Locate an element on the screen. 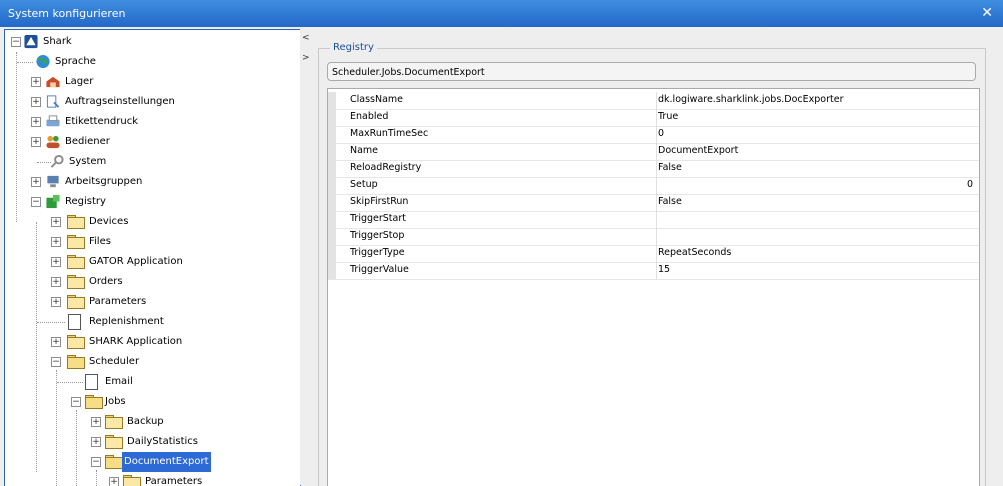 This screenshot has width=1003, height=486. collapse-left-arrow-icon: < is located at coordinates (306, 38).